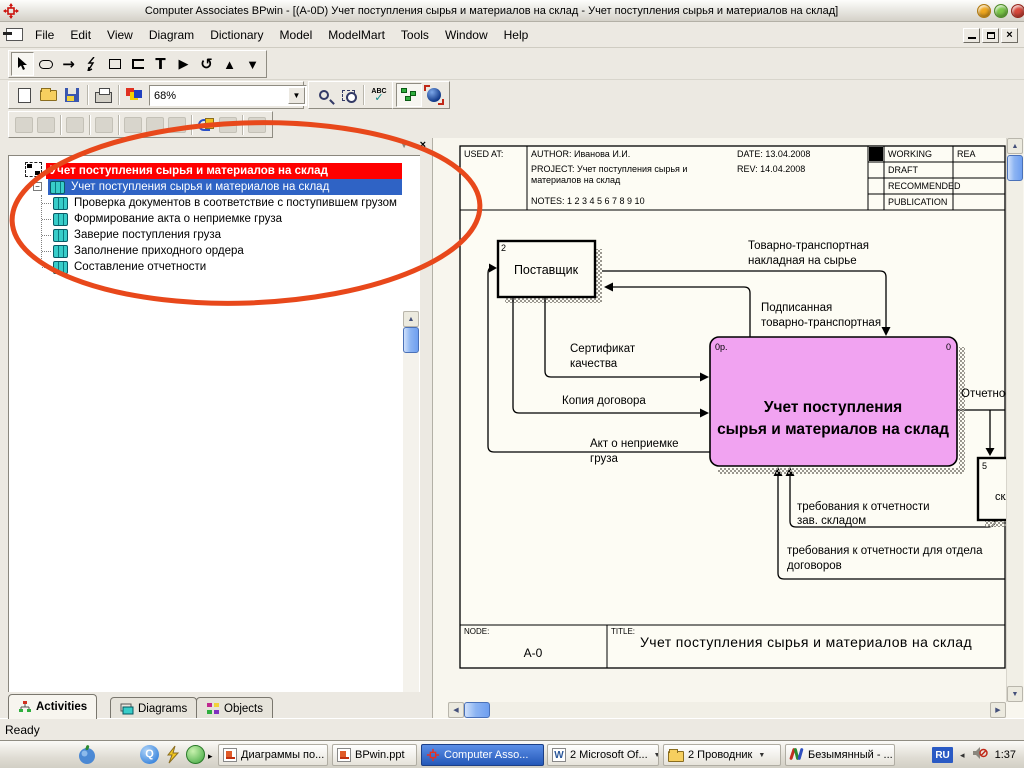 This screenshot has height=768, width=1024. Describe the element at coordinates (154, 708) in the screenshot. I see `tab-diagrams: Diagrams` at that location.